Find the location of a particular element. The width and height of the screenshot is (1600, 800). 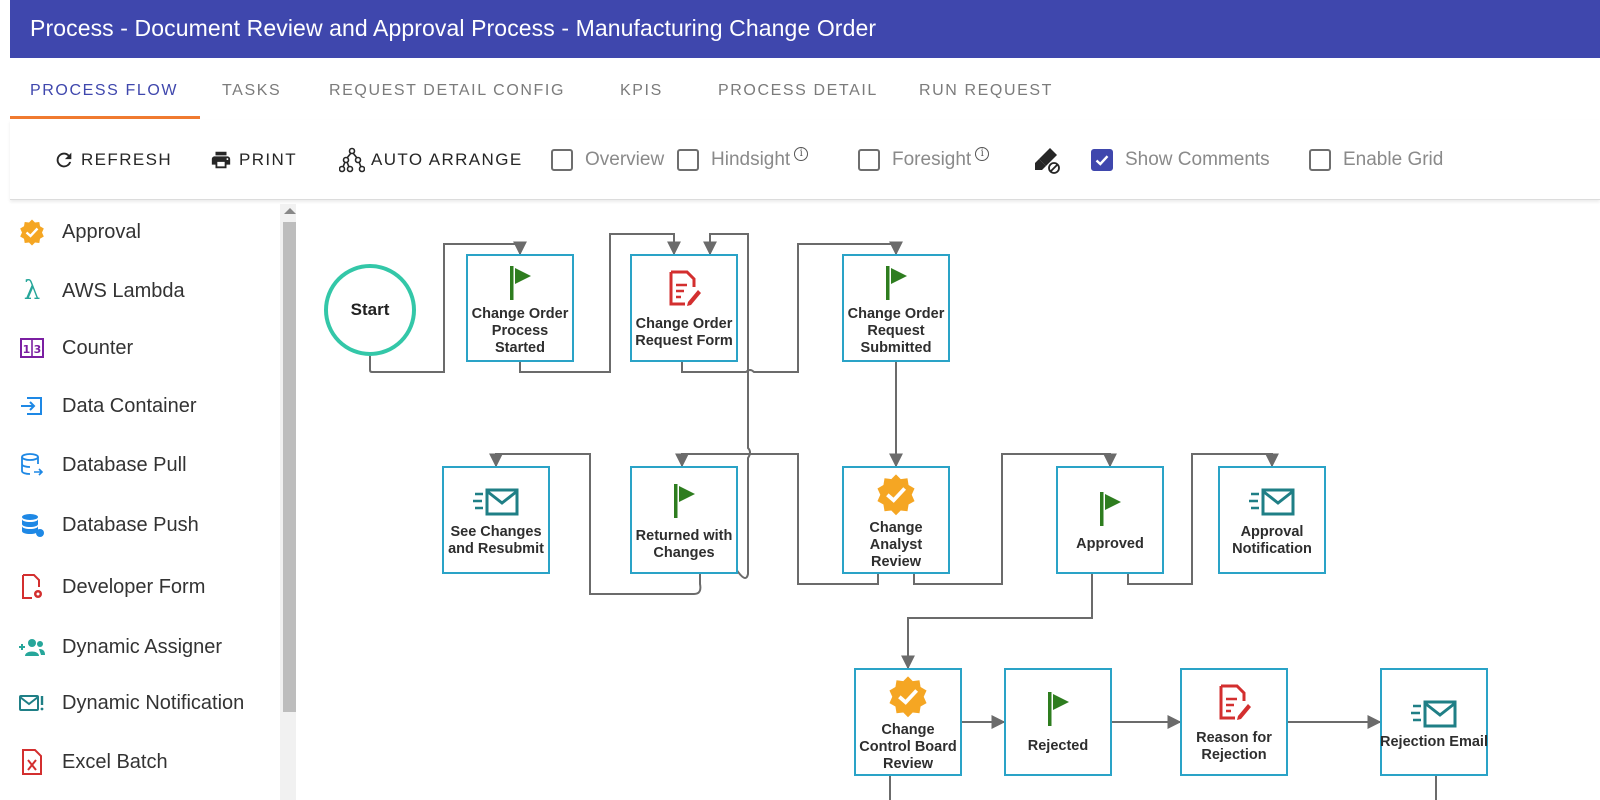

node-see-changes-and-resubmit: See Changes and Resubmit is located at coordinates (496, 520).